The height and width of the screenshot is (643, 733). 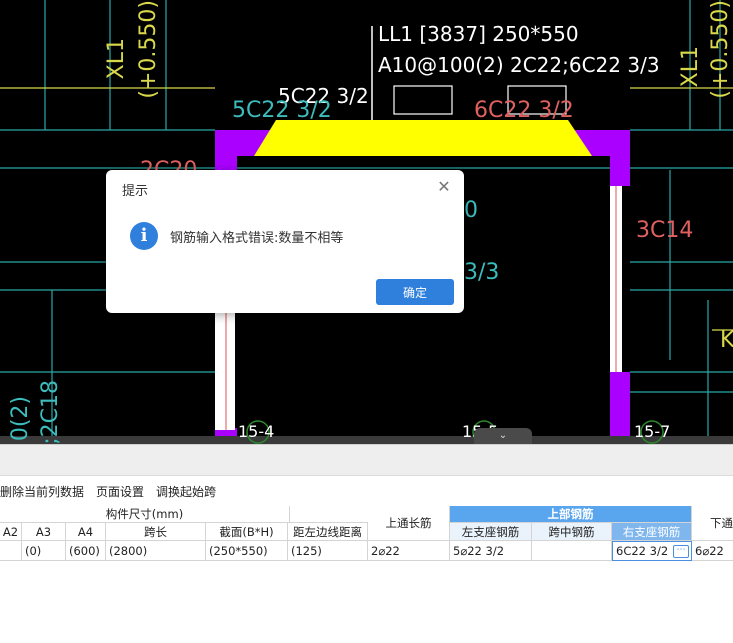 What do you see at coordinates (86, 532) in the screenshot?
I see `header-a4: A4` at bounding box center [86, 532].